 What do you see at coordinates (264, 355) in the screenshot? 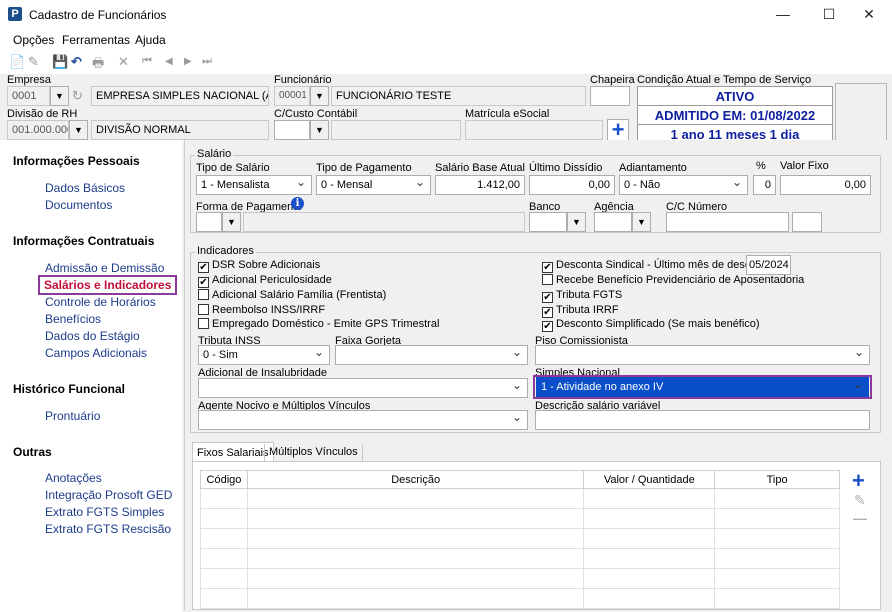
I see `tributa-inss-select: 0 - Sim` at bounding box center [264, 355].